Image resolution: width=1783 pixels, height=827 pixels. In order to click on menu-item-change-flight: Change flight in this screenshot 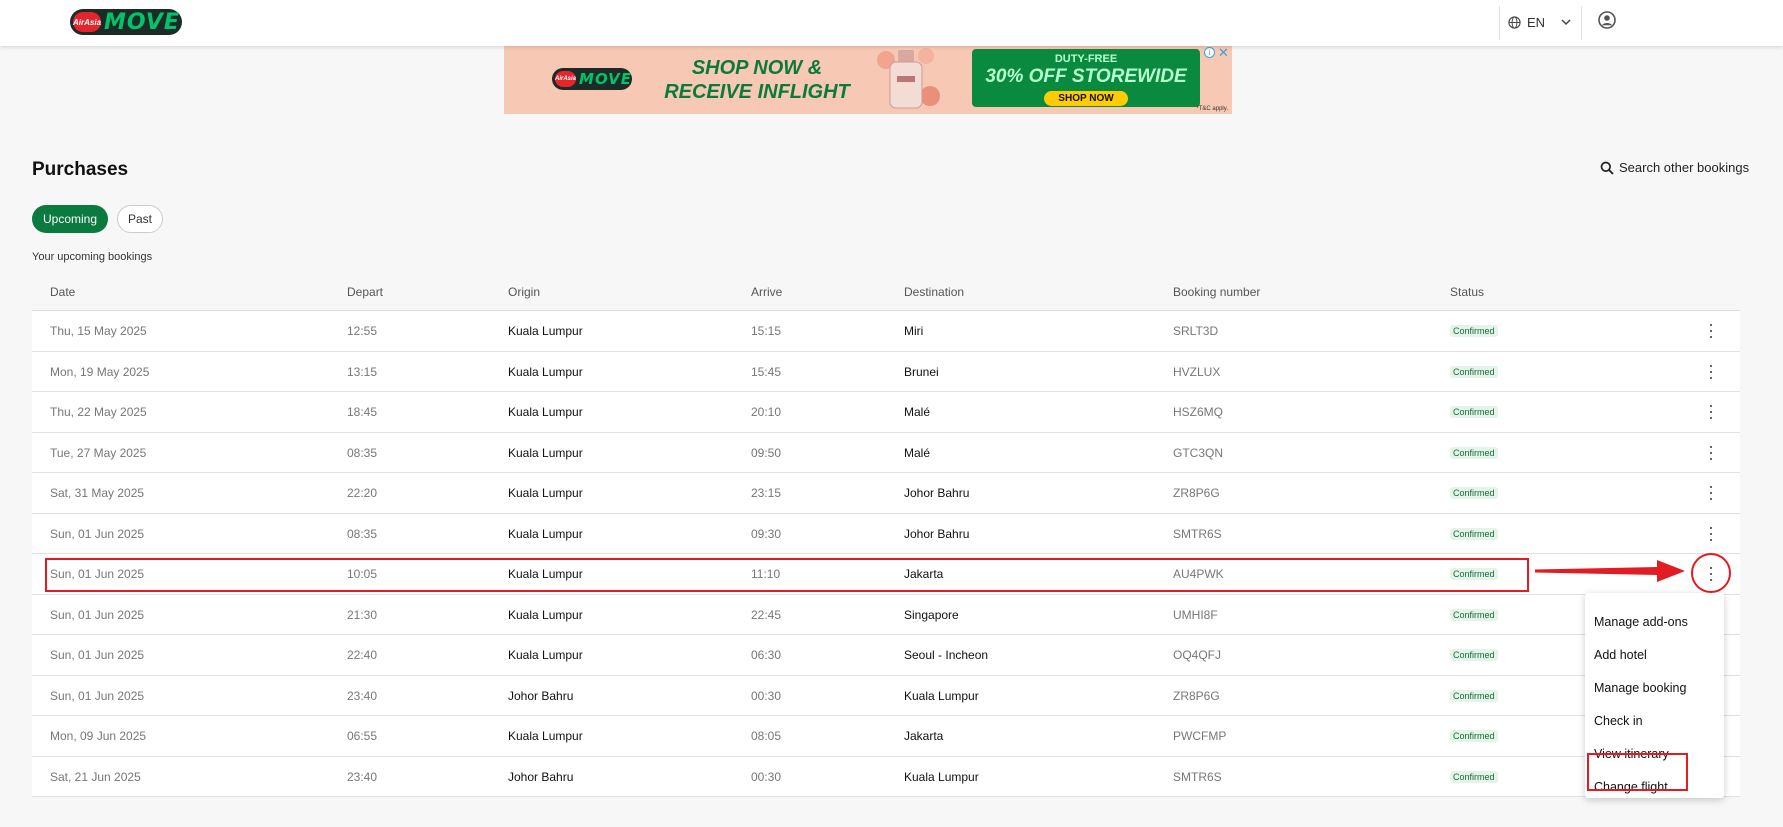, I will do `click(1654, 786)`.